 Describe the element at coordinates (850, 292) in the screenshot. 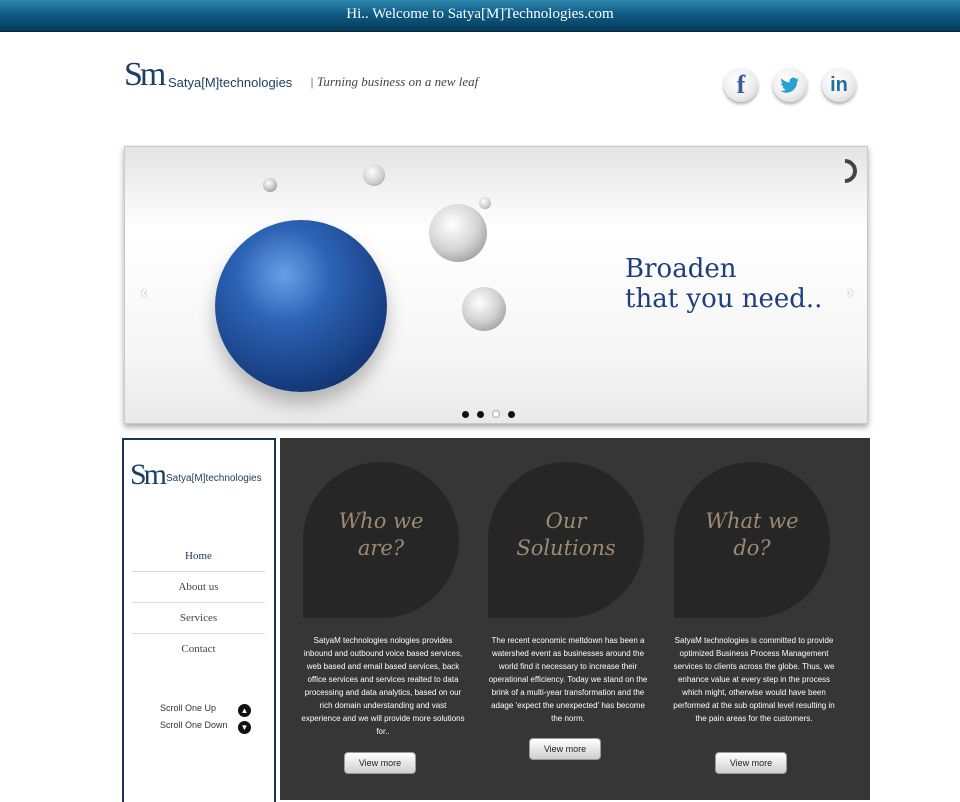

I see `slider-next-arrow-icon: ›` at that location.